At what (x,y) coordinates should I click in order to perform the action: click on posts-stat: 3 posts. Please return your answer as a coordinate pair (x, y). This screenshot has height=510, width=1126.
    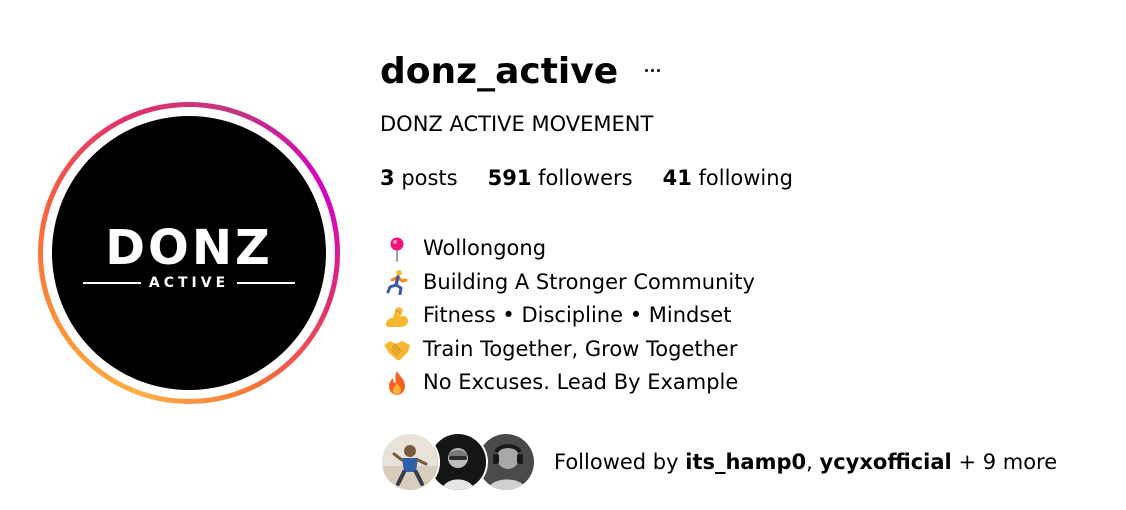
    Looking at the image, I should click on (419, 178).